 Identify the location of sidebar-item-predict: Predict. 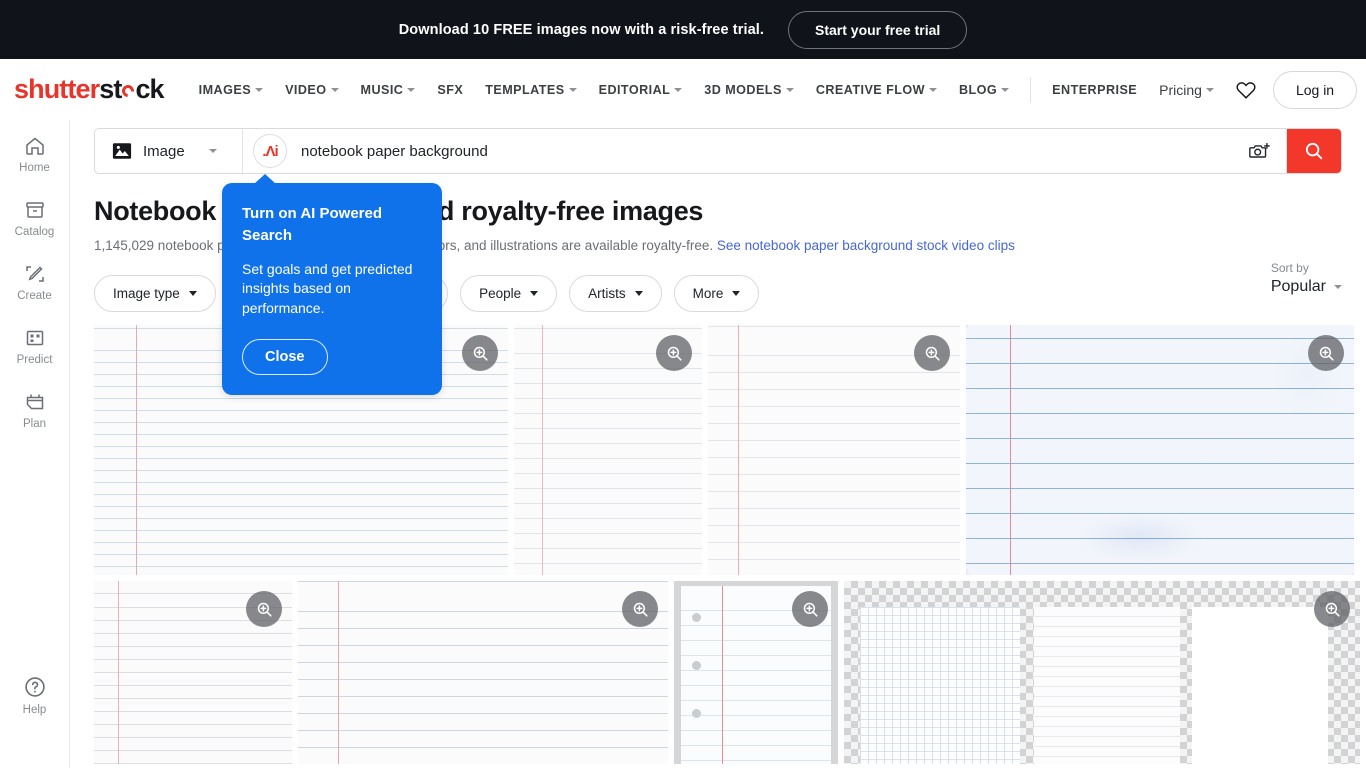
(34, 344).